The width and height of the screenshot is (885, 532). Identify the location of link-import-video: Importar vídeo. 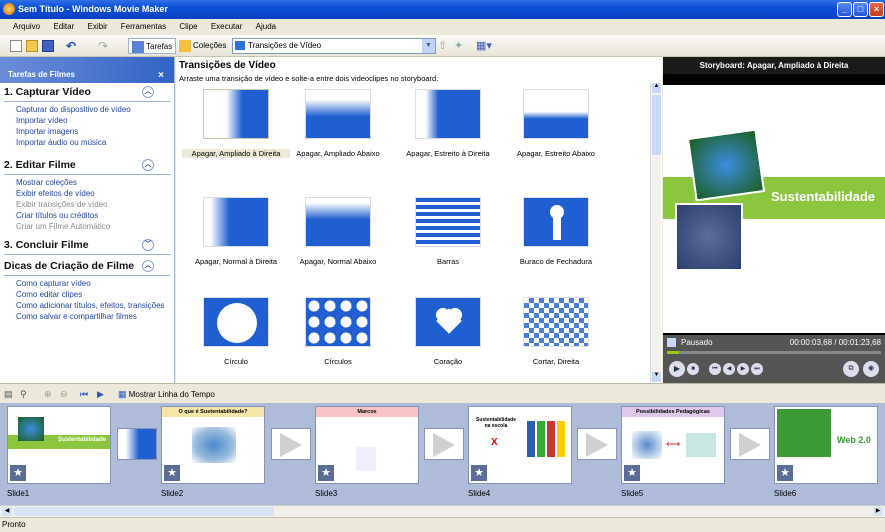
(87, 120).